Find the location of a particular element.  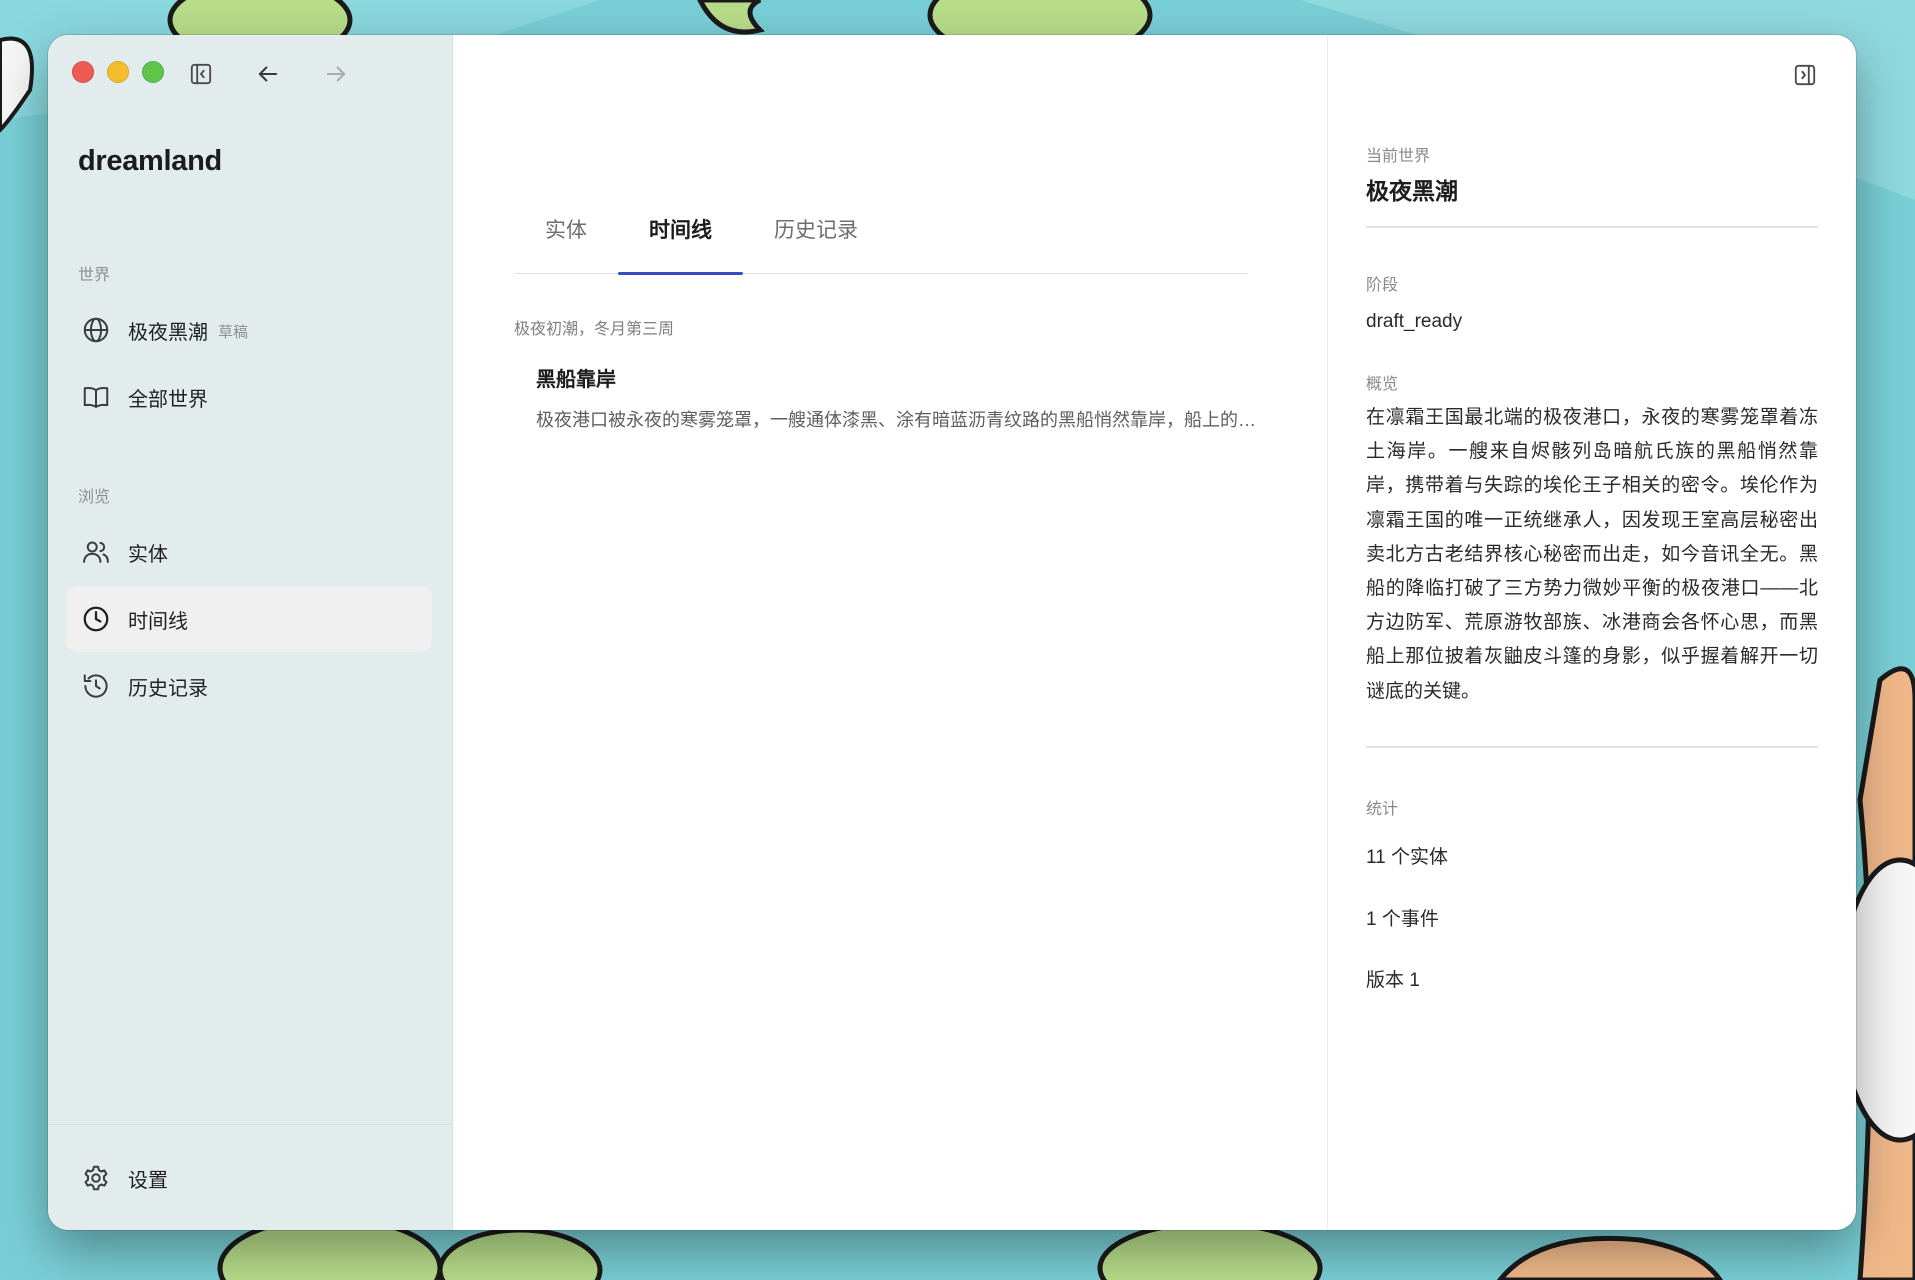

arrow-right-icon is located at coordinates (336, 74).